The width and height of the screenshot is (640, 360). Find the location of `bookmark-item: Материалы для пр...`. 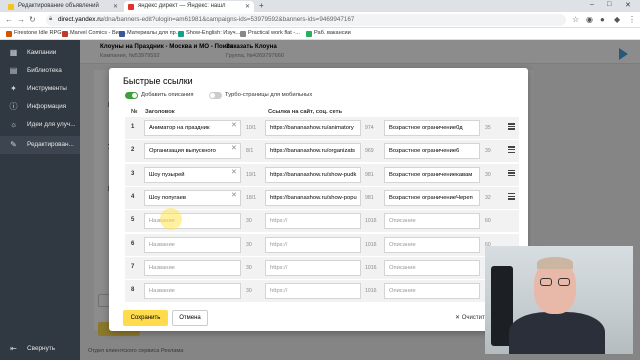

bookmark-item: Материалы для пр... is located at coordinates (149, 33).